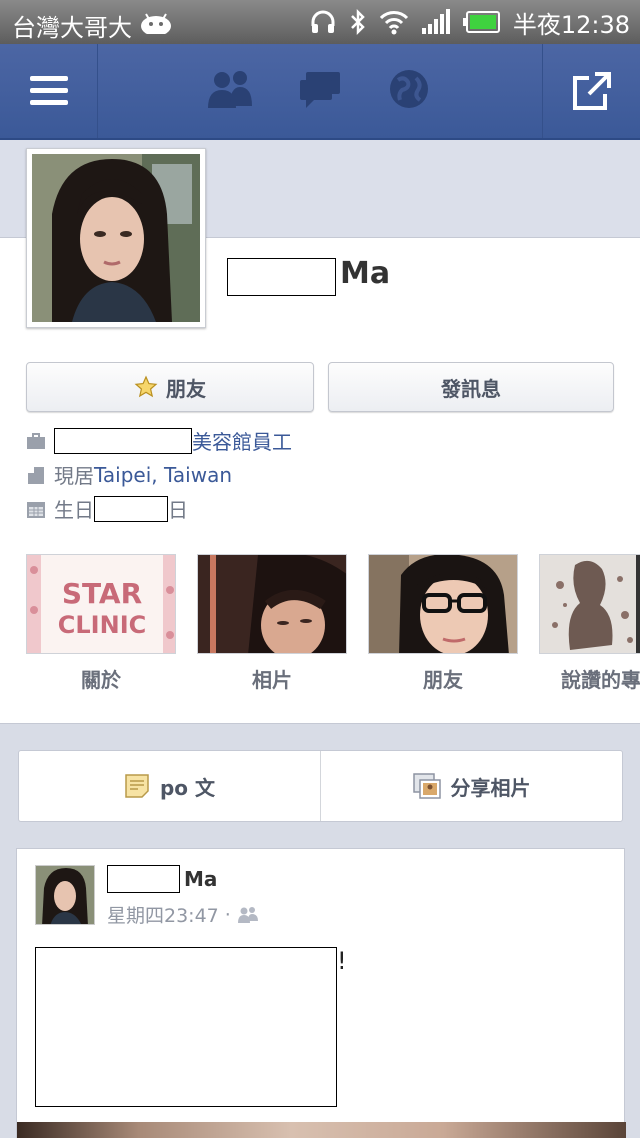  Describe the element at coordinates (490, 787) in the screenshot. I see `share-photo-label: 分享相片` at that location.